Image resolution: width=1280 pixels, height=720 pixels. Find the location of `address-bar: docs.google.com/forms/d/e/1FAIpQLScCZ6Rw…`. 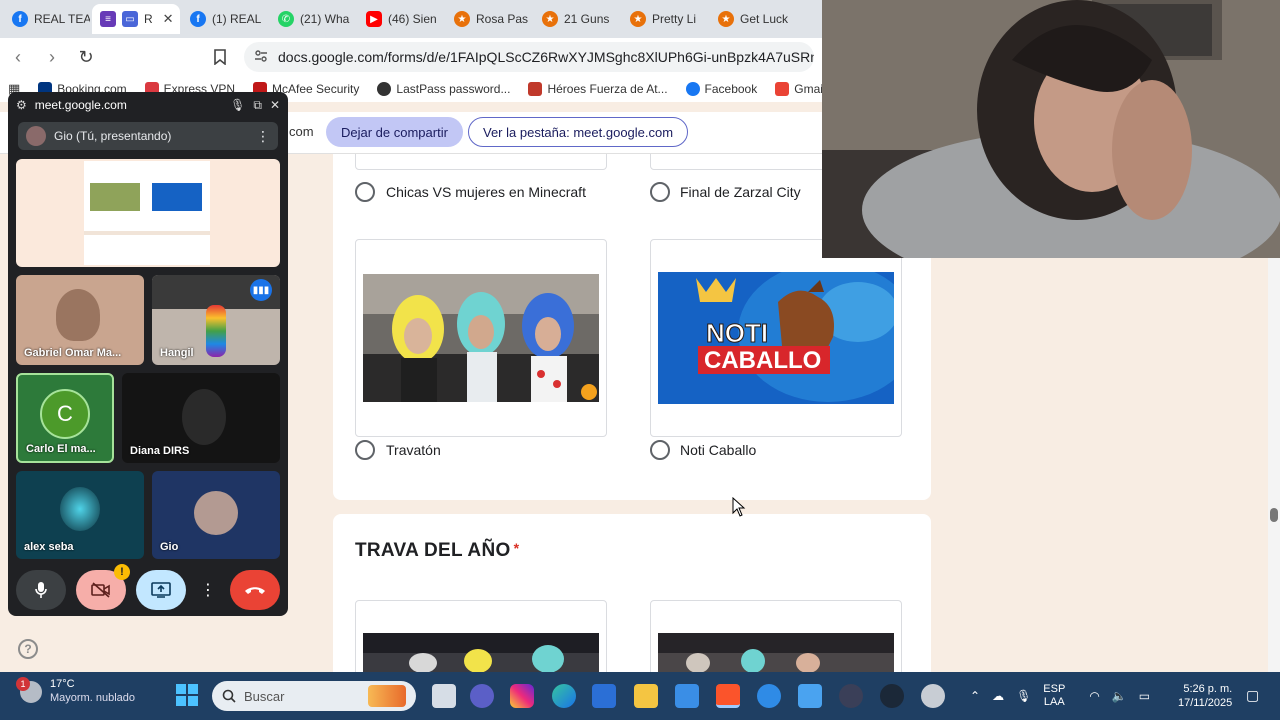

address-bar: docs.google.com/forms/d/e/1FAIpQLScCZ6Rw… is located at coordinates (529, 57).